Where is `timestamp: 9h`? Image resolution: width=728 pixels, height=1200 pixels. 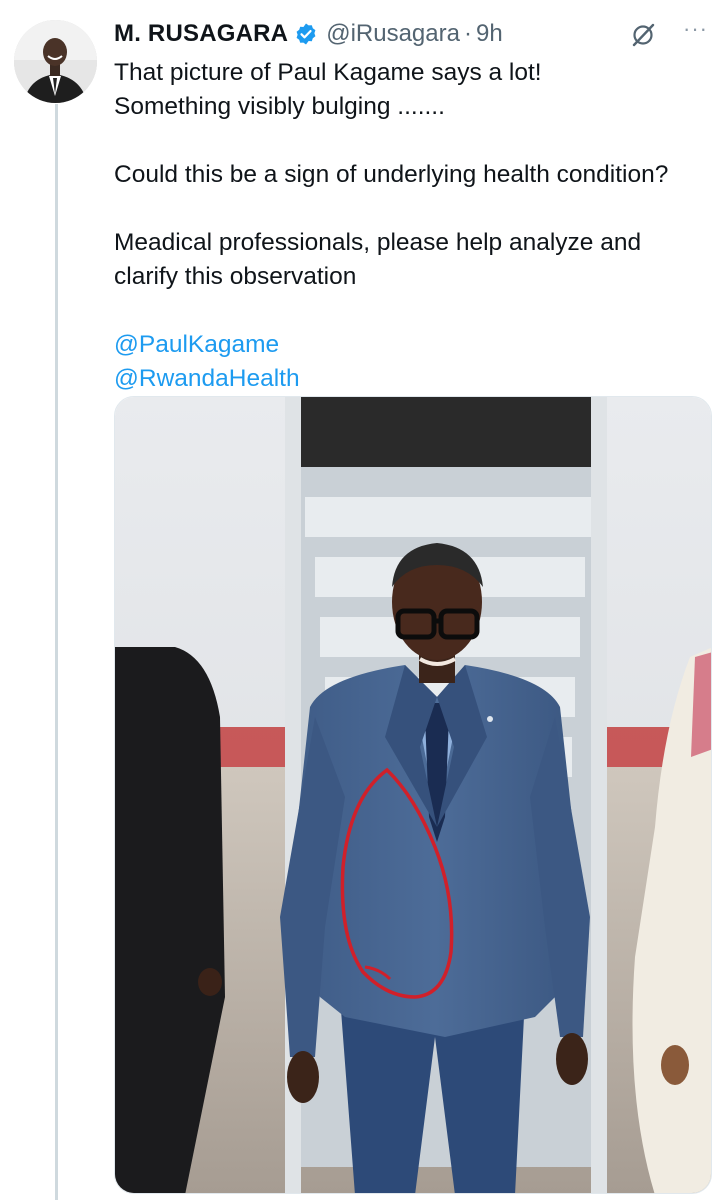 timestamp: 9h is located at coordinates (489, 34).